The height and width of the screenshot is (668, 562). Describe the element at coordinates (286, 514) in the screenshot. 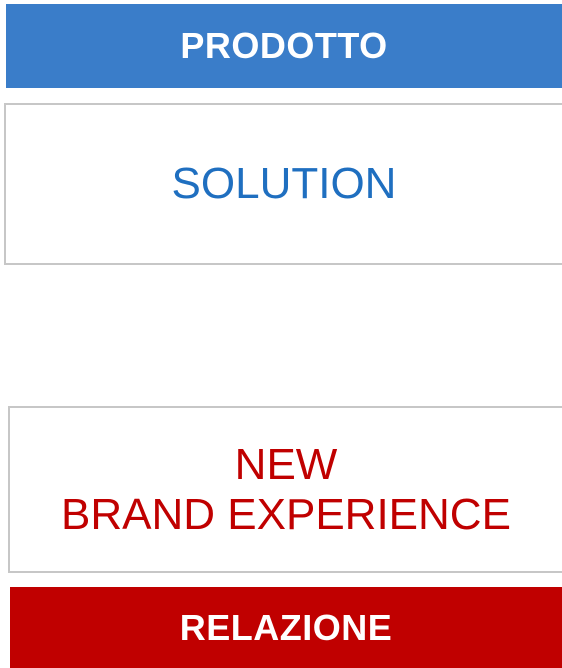

I see `brand-experience-line-2: BRAND EXPERIENCE` at that location.